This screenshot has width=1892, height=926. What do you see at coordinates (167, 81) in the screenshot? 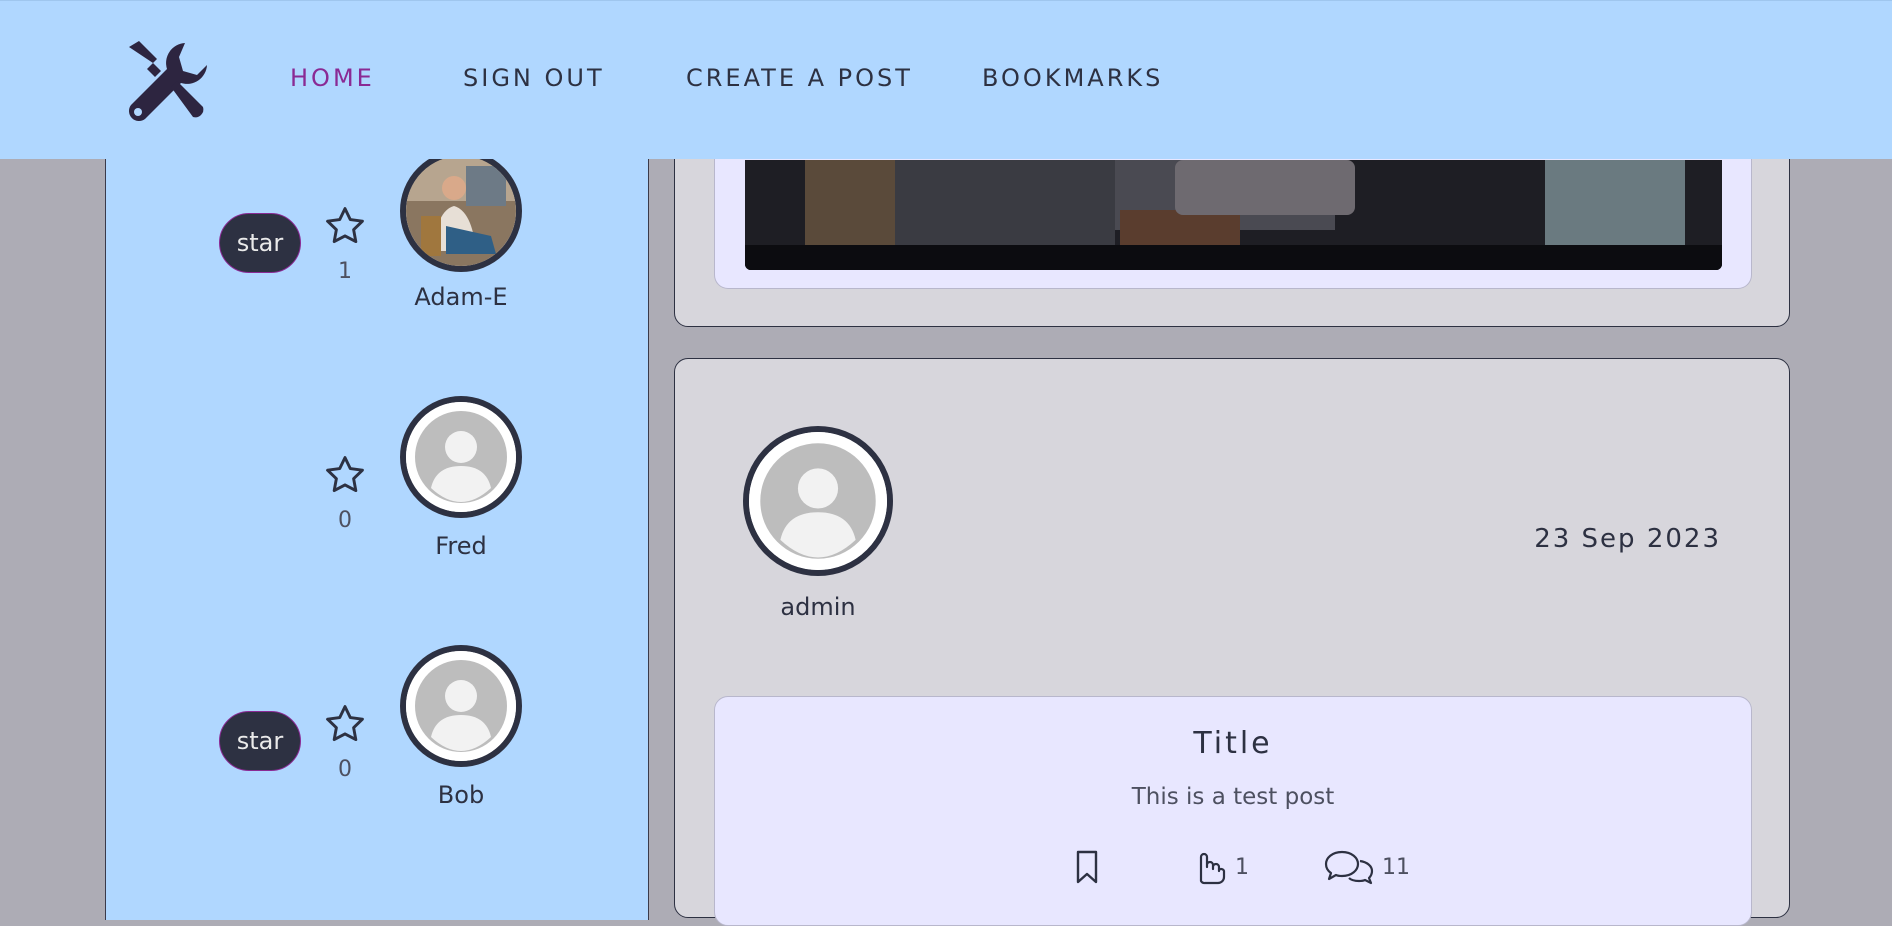
I see `tools-logo-icon` at bounding box center [167, 81].